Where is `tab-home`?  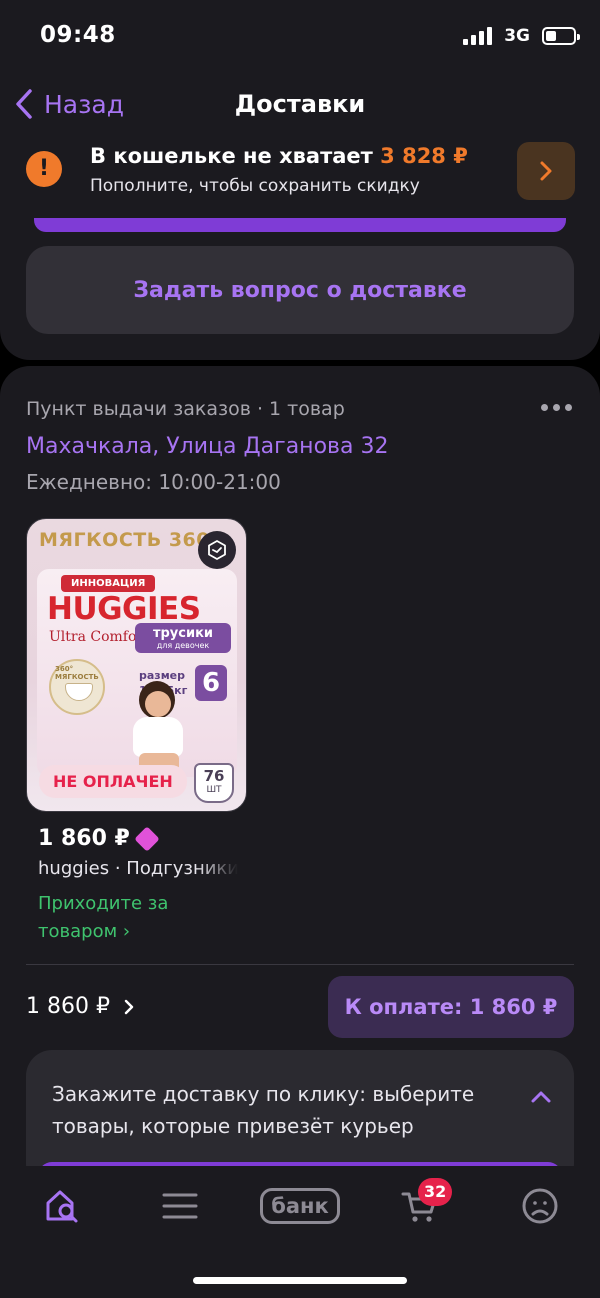 tab-home is located at coordinates (62, 1206).